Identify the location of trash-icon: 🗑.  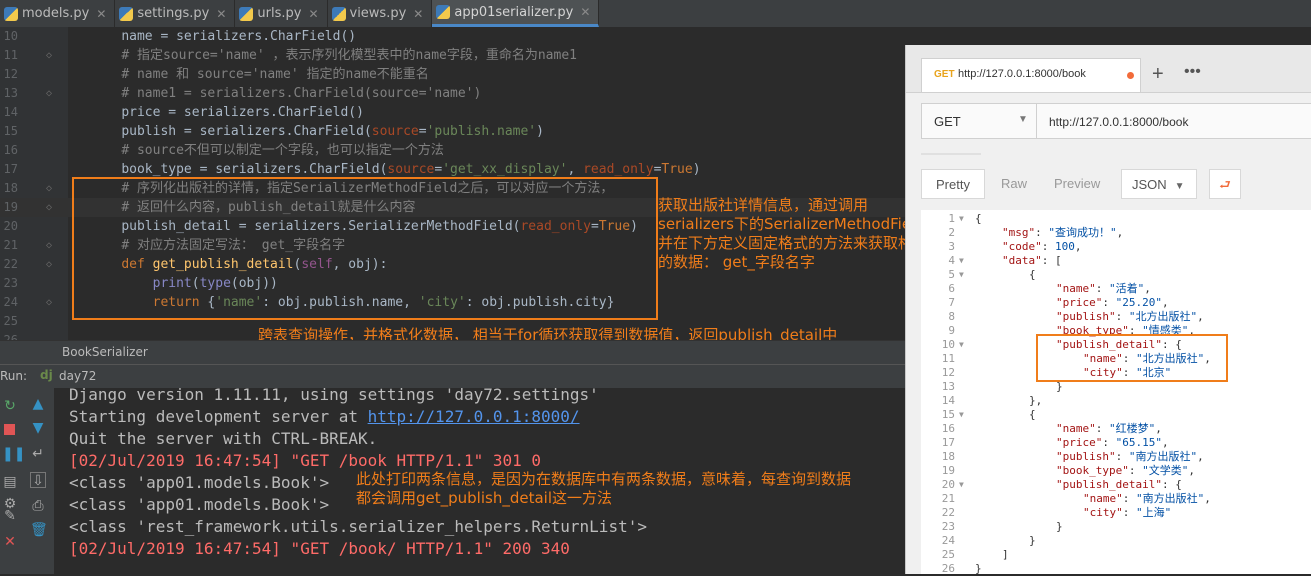
(39, 530).